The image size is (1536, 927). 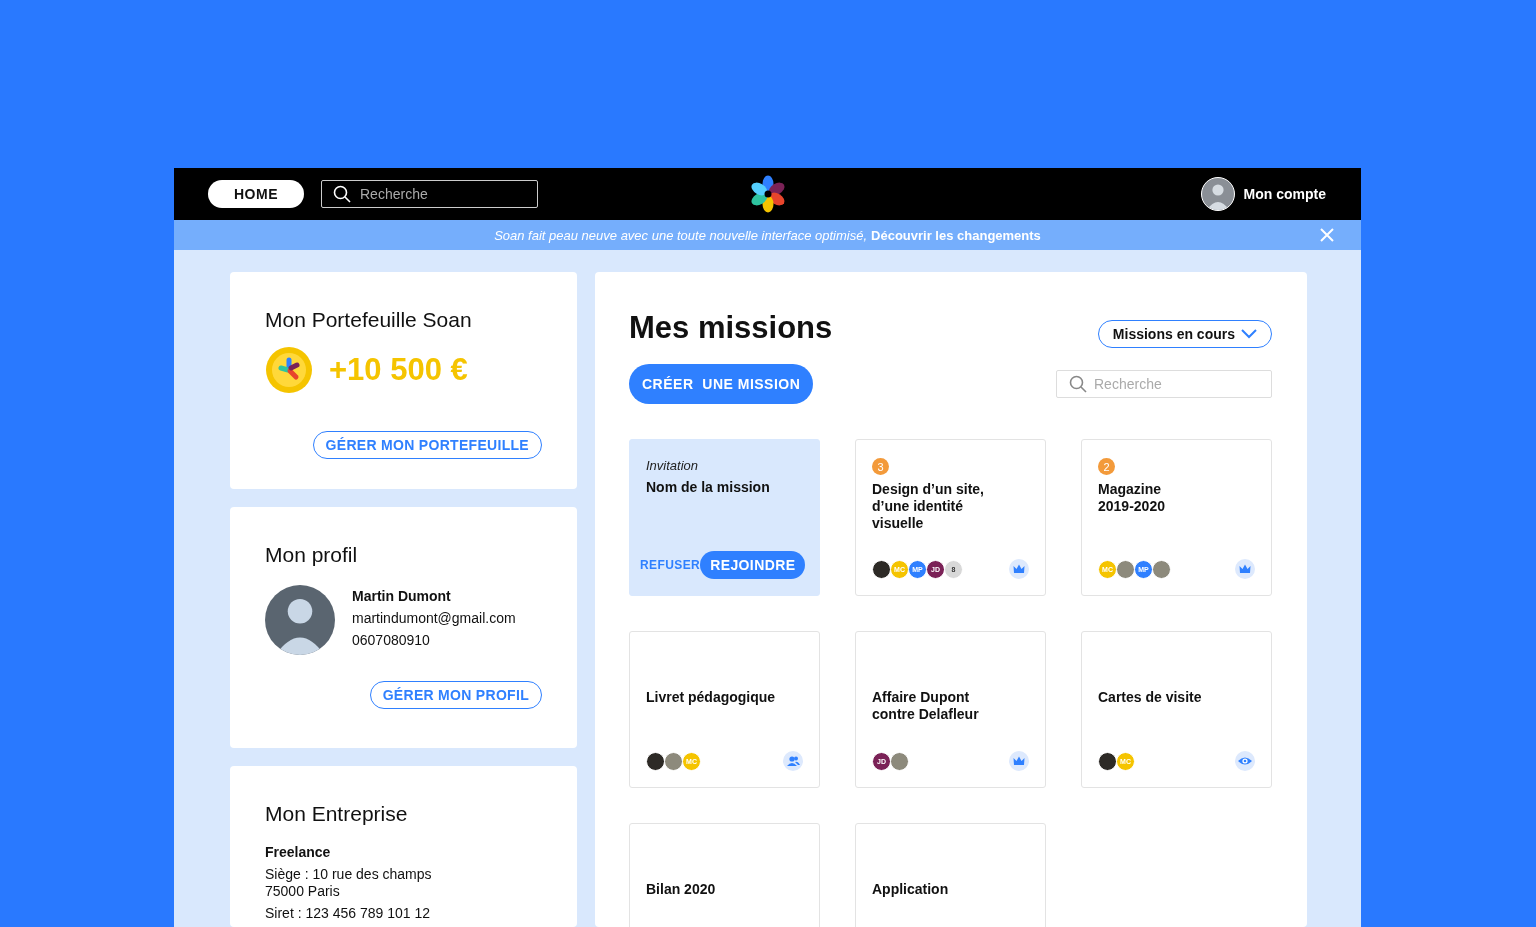 What do you see at coordinates (1327, 235) in the screenshot?
I see `close-icon` at bounding box center [1327, 235].